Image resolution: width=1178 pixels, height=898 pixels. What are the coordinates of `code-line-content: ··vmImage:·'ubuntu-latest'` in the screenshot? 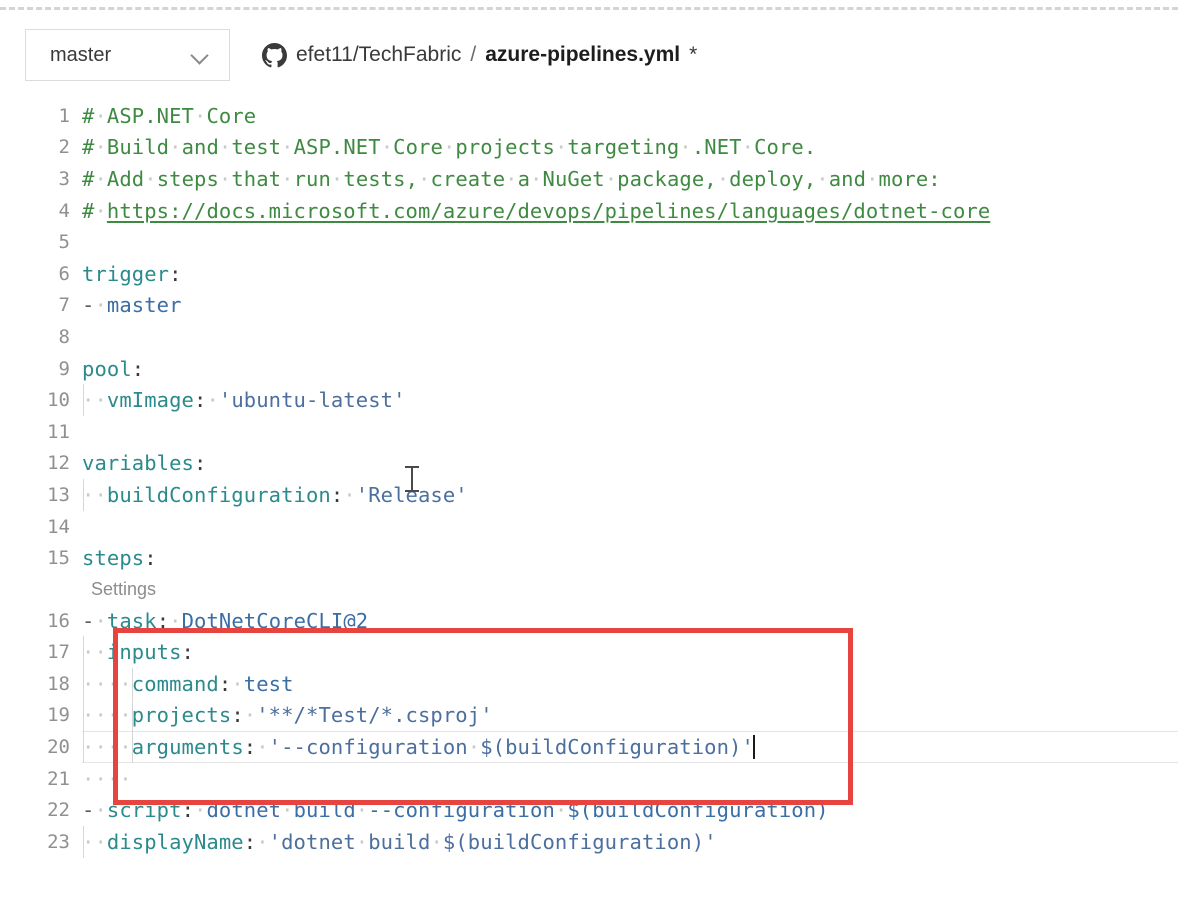 It's located at (630, 400).